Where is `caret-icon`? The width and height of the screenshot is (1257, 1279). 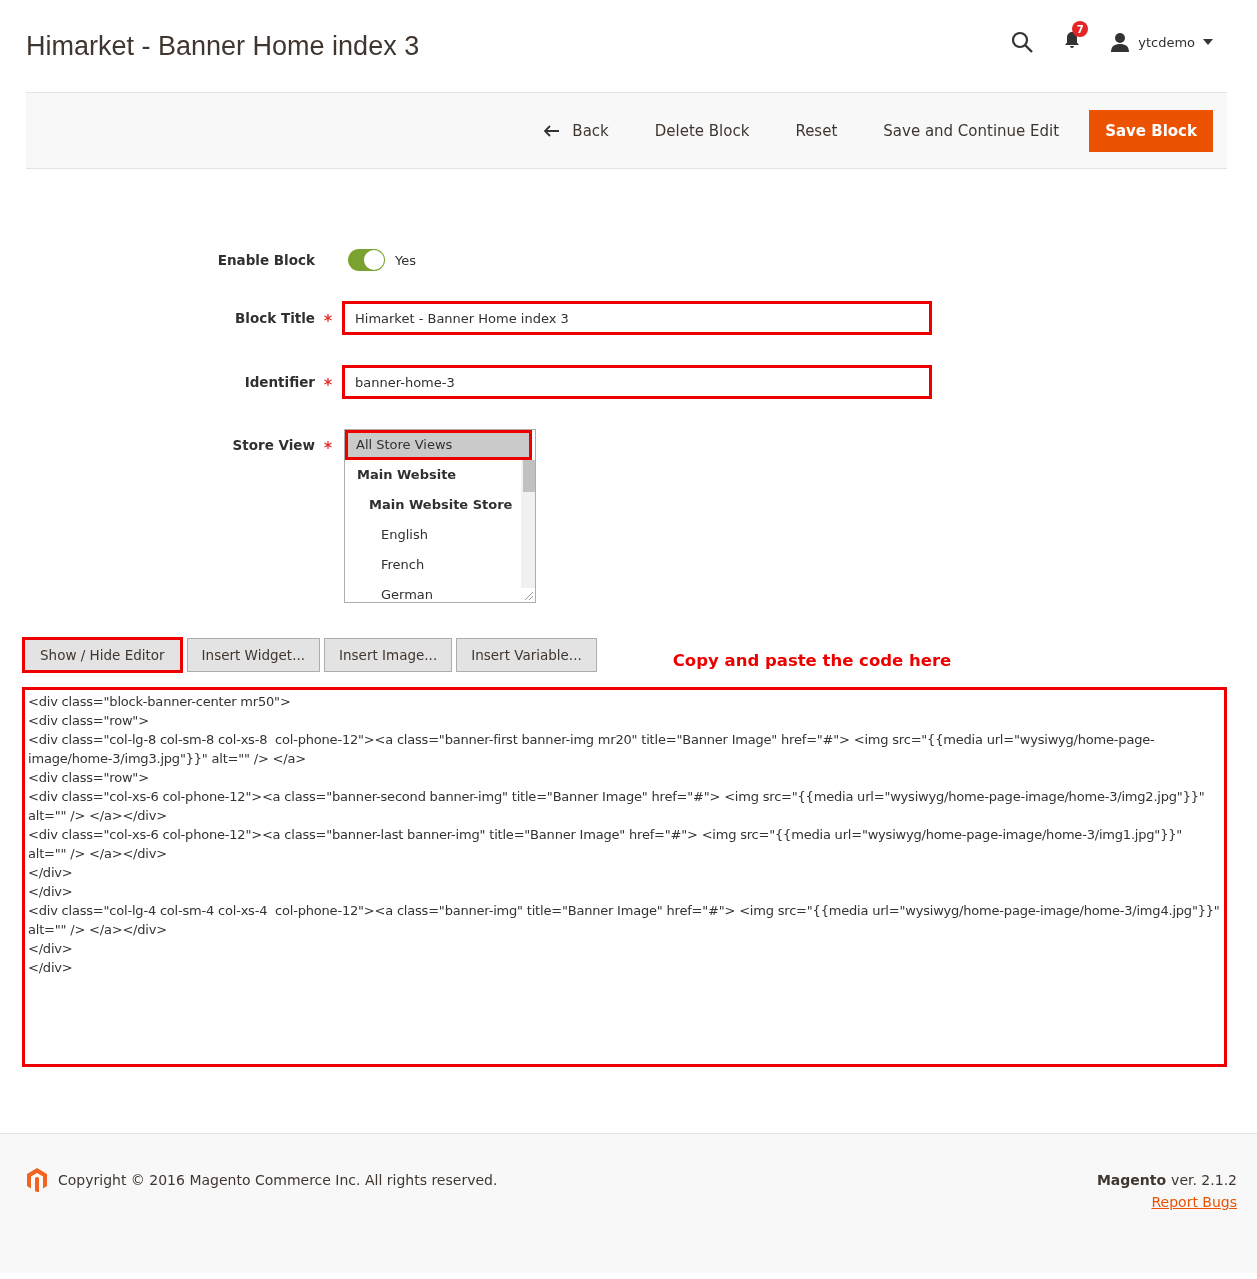
caret-icon is located at coordinates (1208, 42).